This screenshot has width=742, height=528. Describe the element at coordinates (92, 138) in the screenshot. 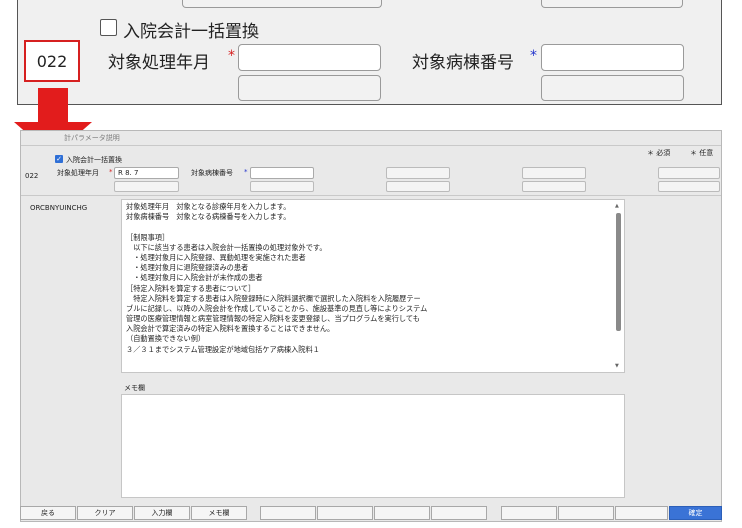

I see `window-title: 計パラメータ説明` at that location.